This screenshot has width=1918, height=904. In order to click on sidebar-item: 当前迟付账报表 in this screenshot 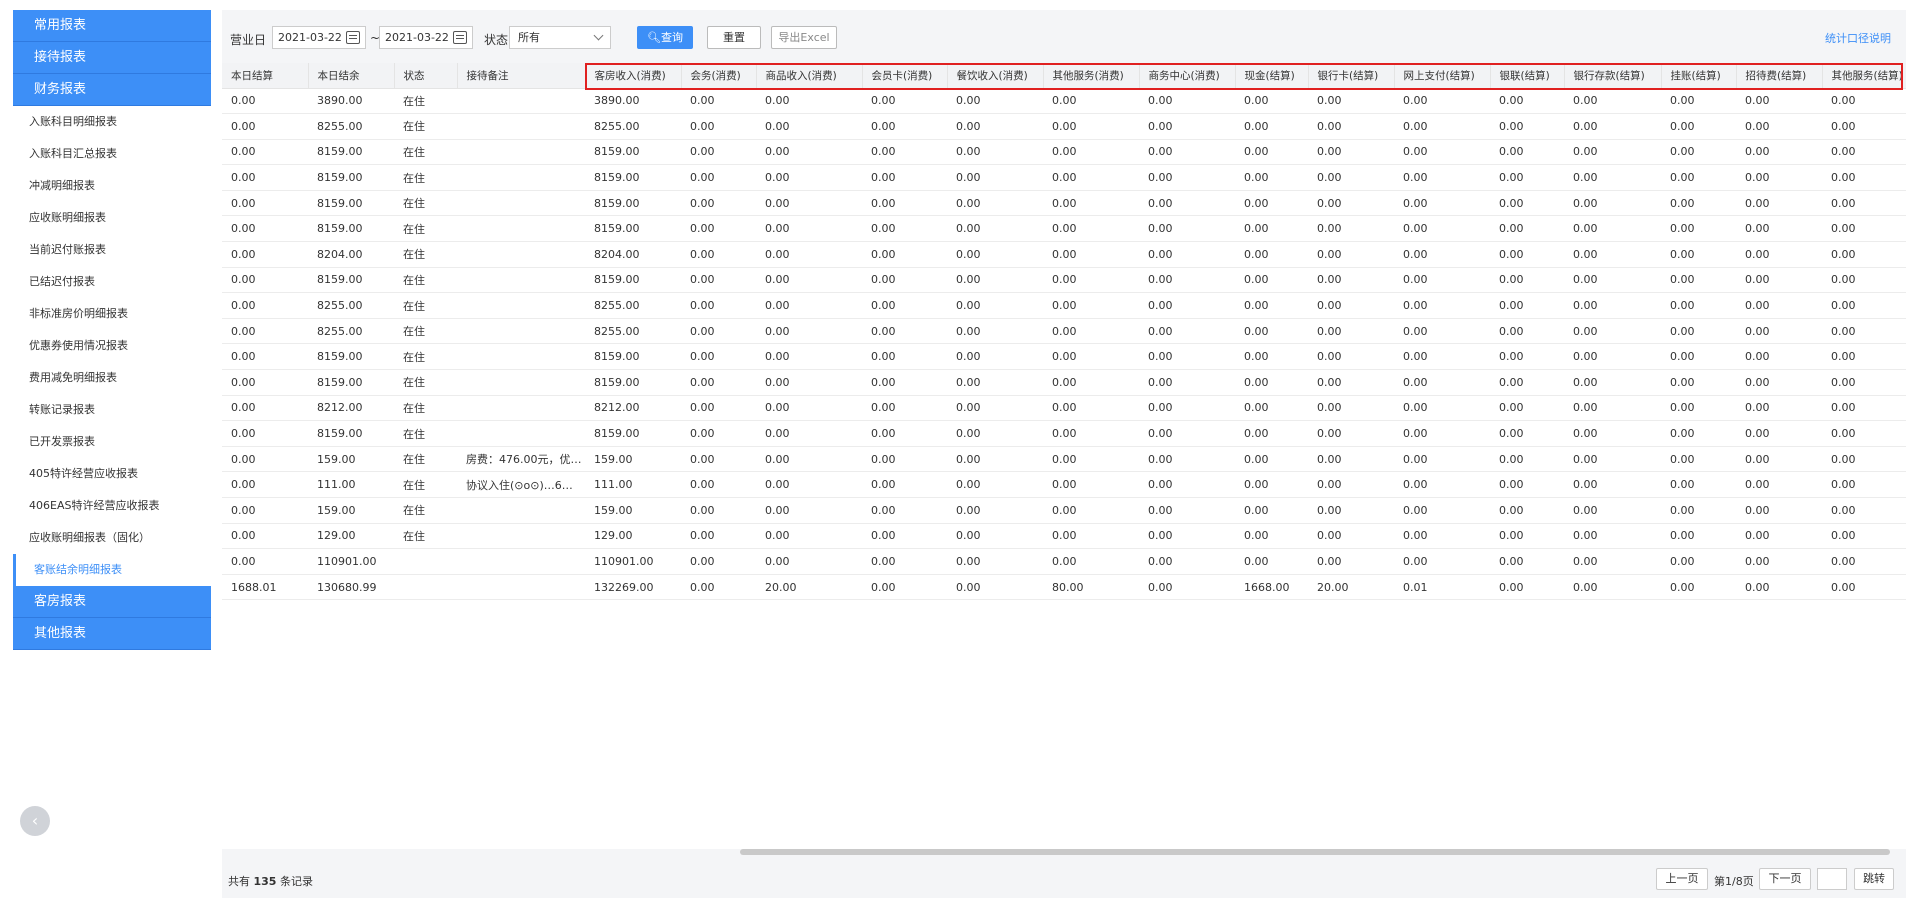, I will do `click(112, 250)`.